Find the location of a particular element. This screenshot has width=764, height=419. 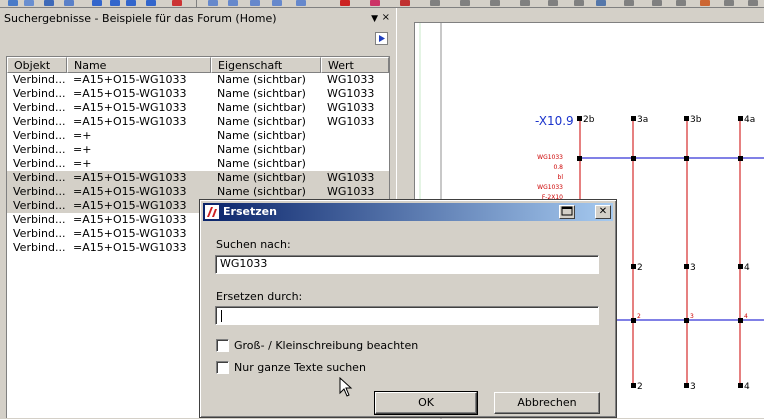

toolbar is located at coordinates (382, 4).